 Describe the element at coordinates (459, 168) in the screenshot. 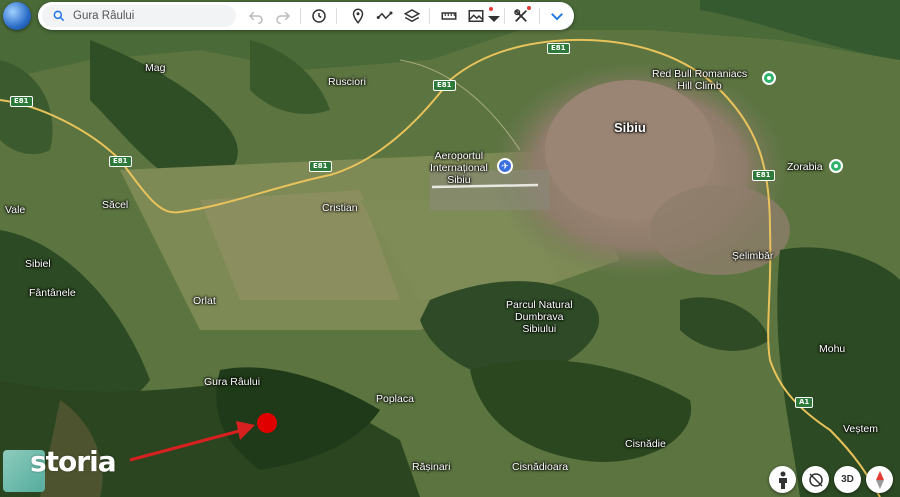

I see `place-label-aeroport: Aeroportul Internațional Sibiu` at that location.